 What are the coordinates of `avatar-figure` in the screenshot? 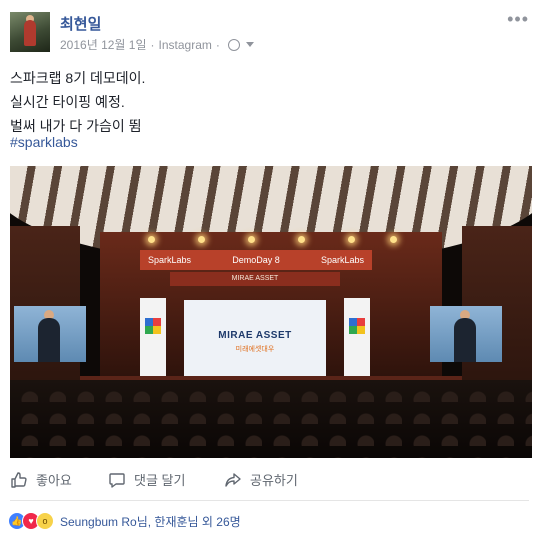 It's located at (30, 33).